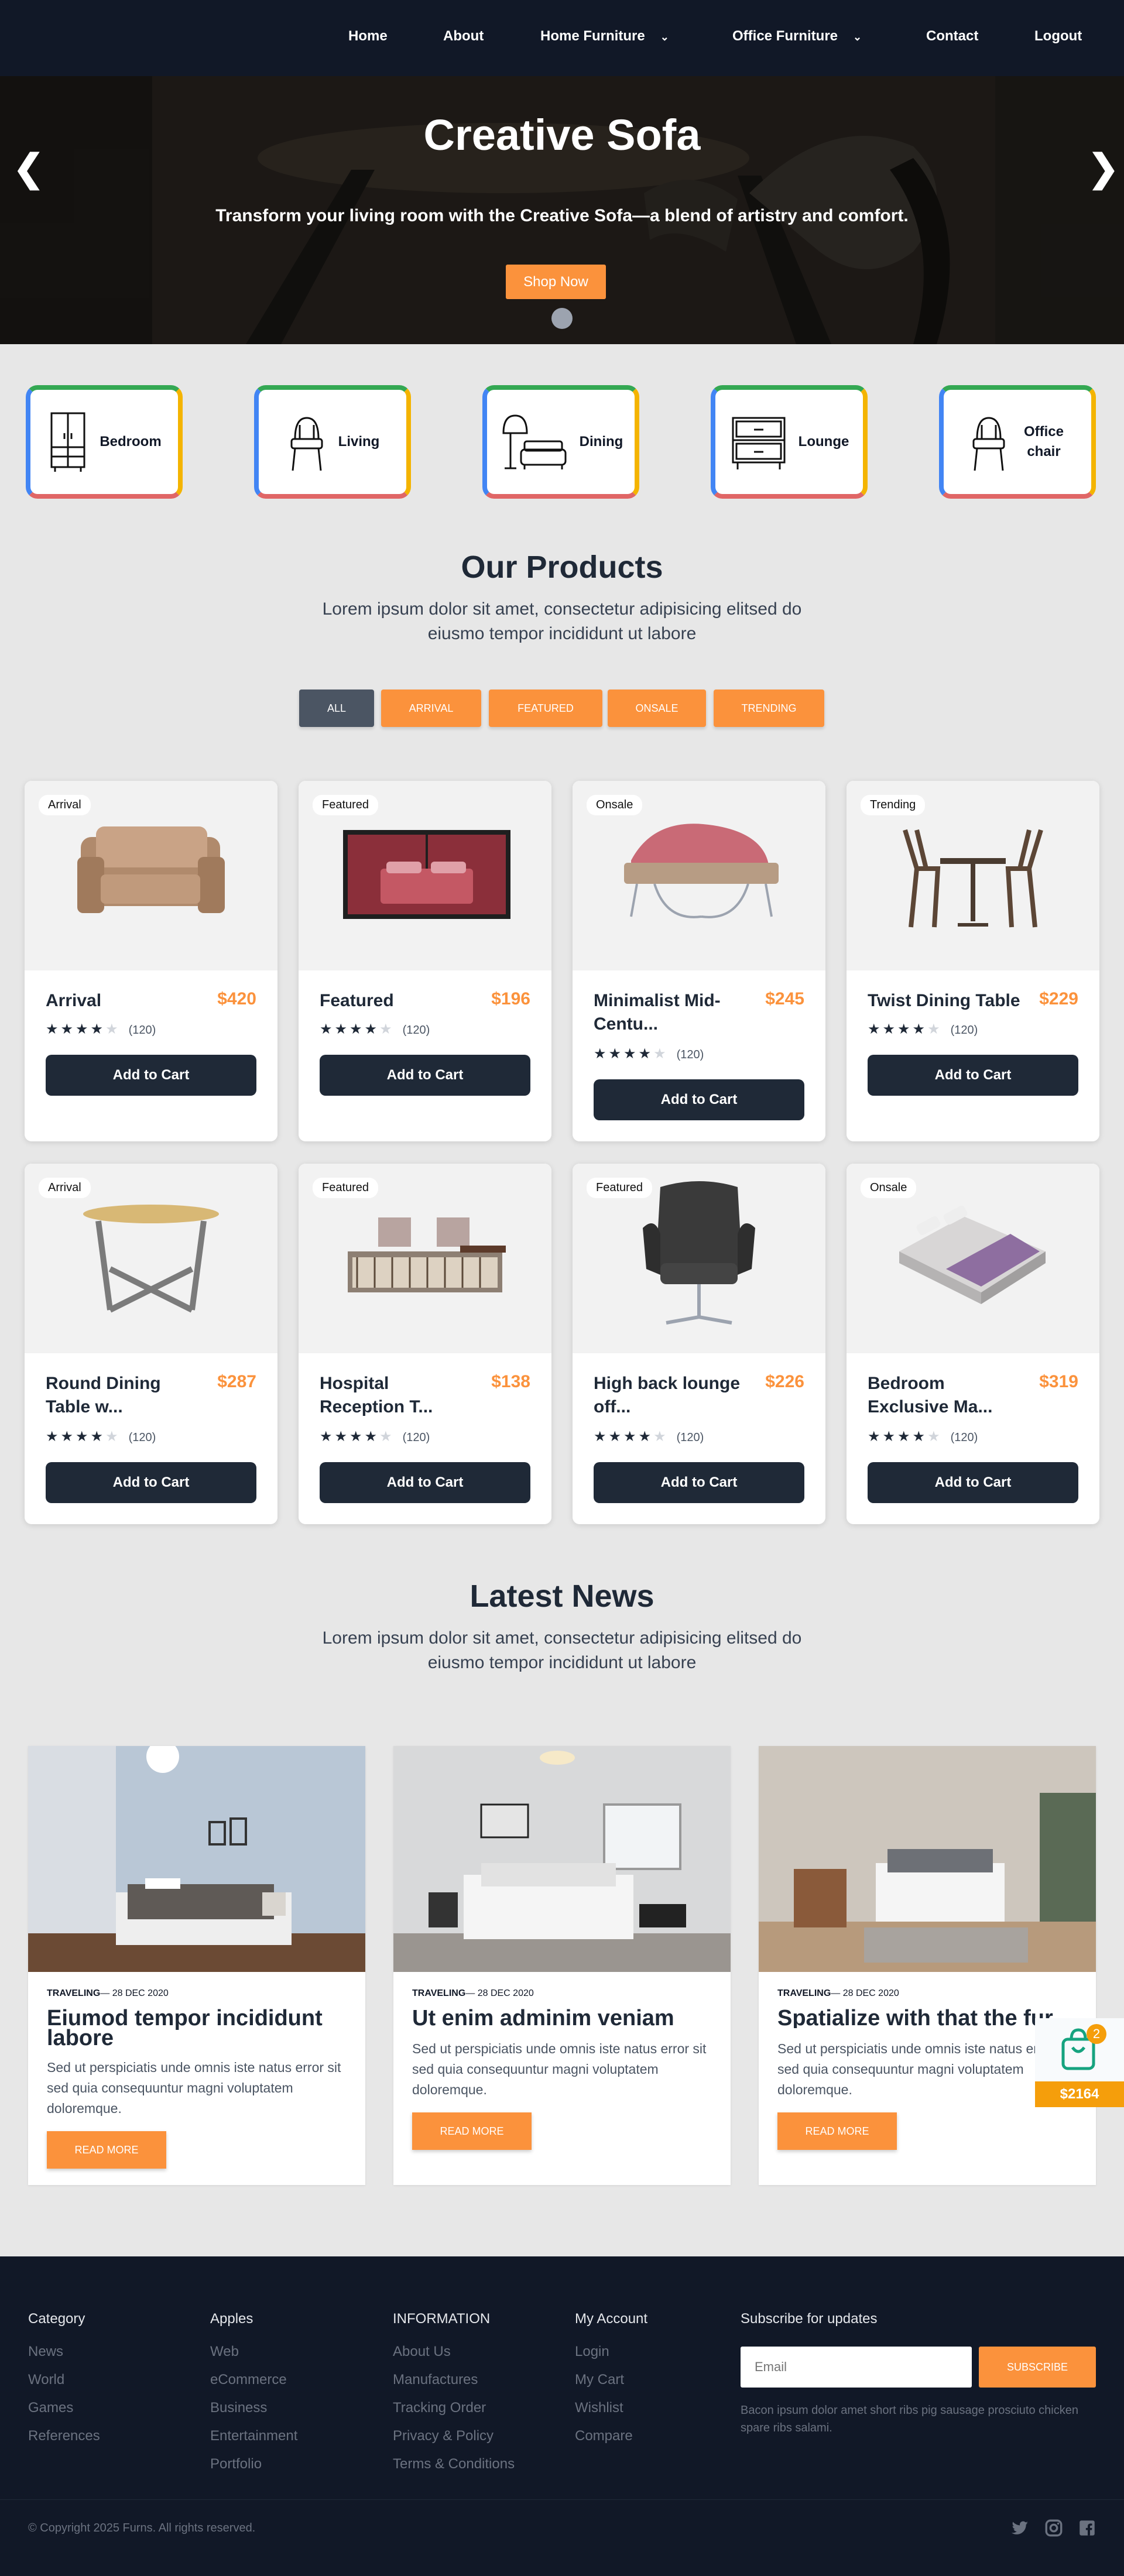  I want to click on nav-office-furniture: Office Furniture ⌄, so click(797, 36).